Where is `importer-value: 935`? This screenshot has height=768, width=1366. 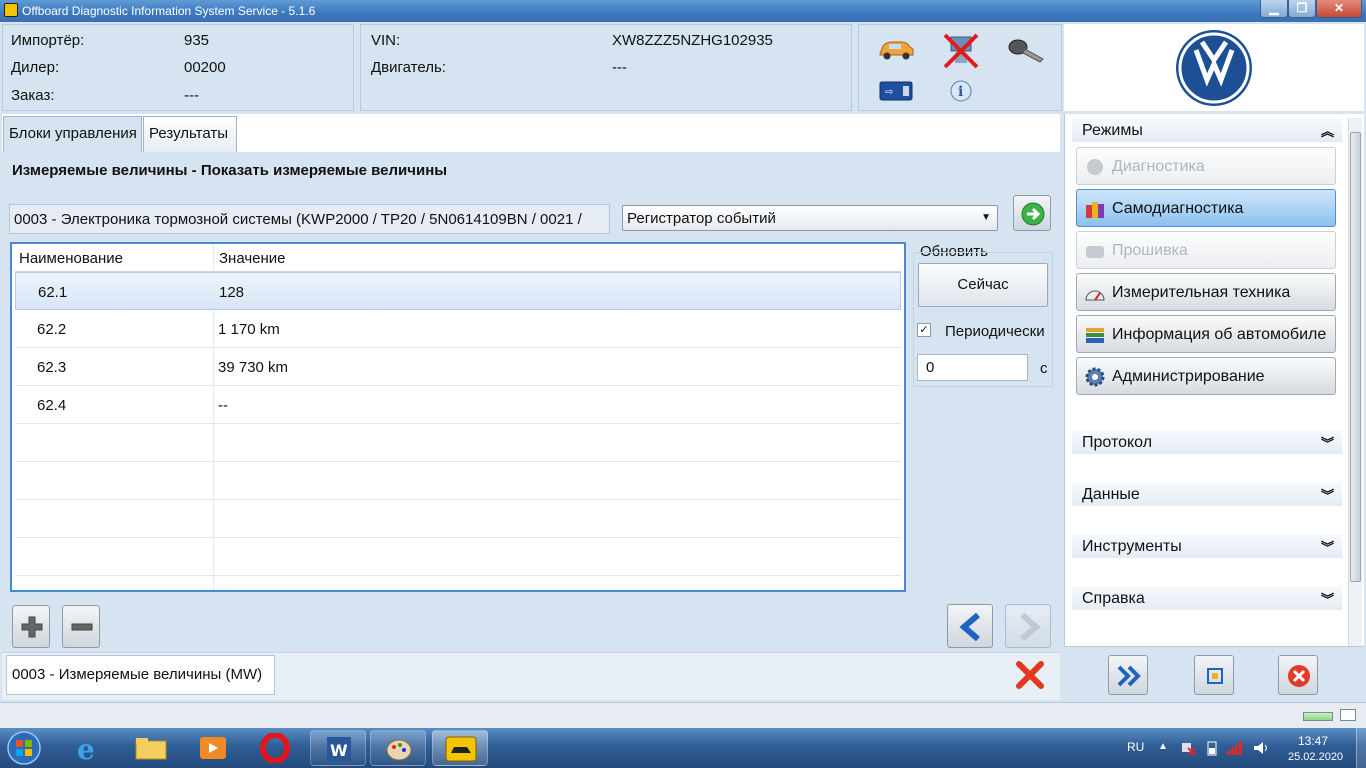
importer-value: 935 is located at coordinates (197, 40).